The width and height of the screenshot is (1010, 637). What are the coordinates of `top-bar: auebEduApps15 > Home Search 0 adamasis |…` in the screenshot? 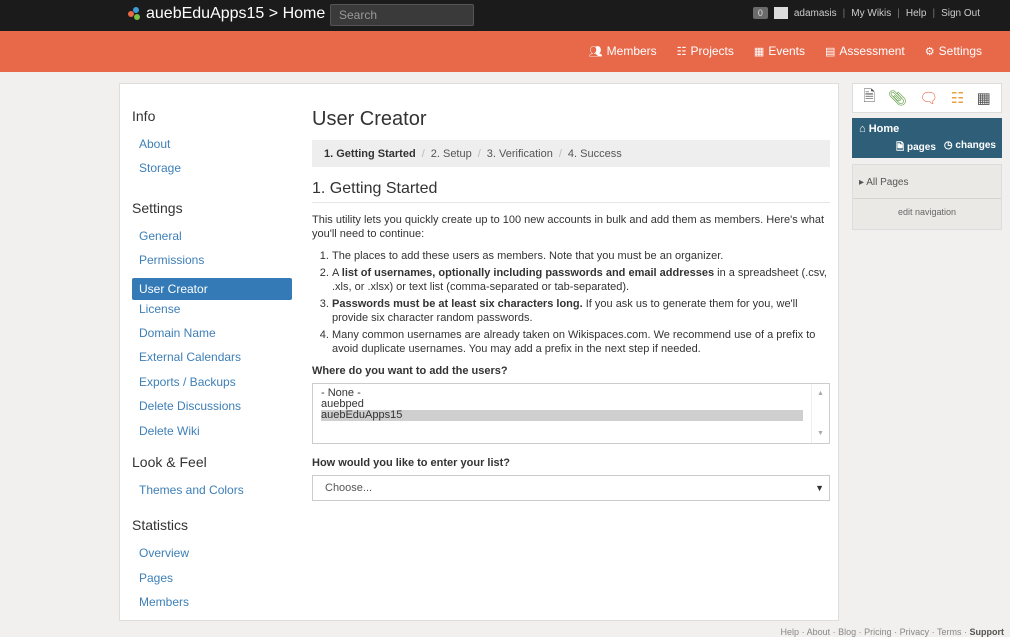 It's located at (505, 15).